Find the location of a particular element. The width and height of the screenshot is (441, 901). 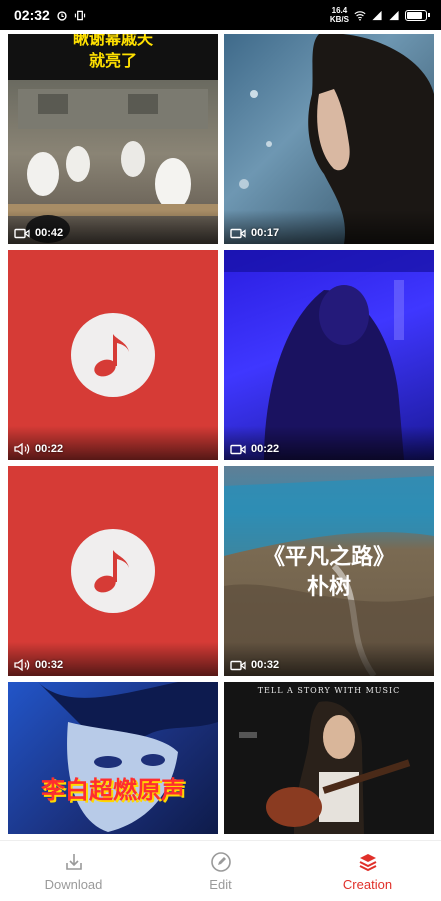

tile-caption: 李白超燃原声 is located at coordinates (113, 789).